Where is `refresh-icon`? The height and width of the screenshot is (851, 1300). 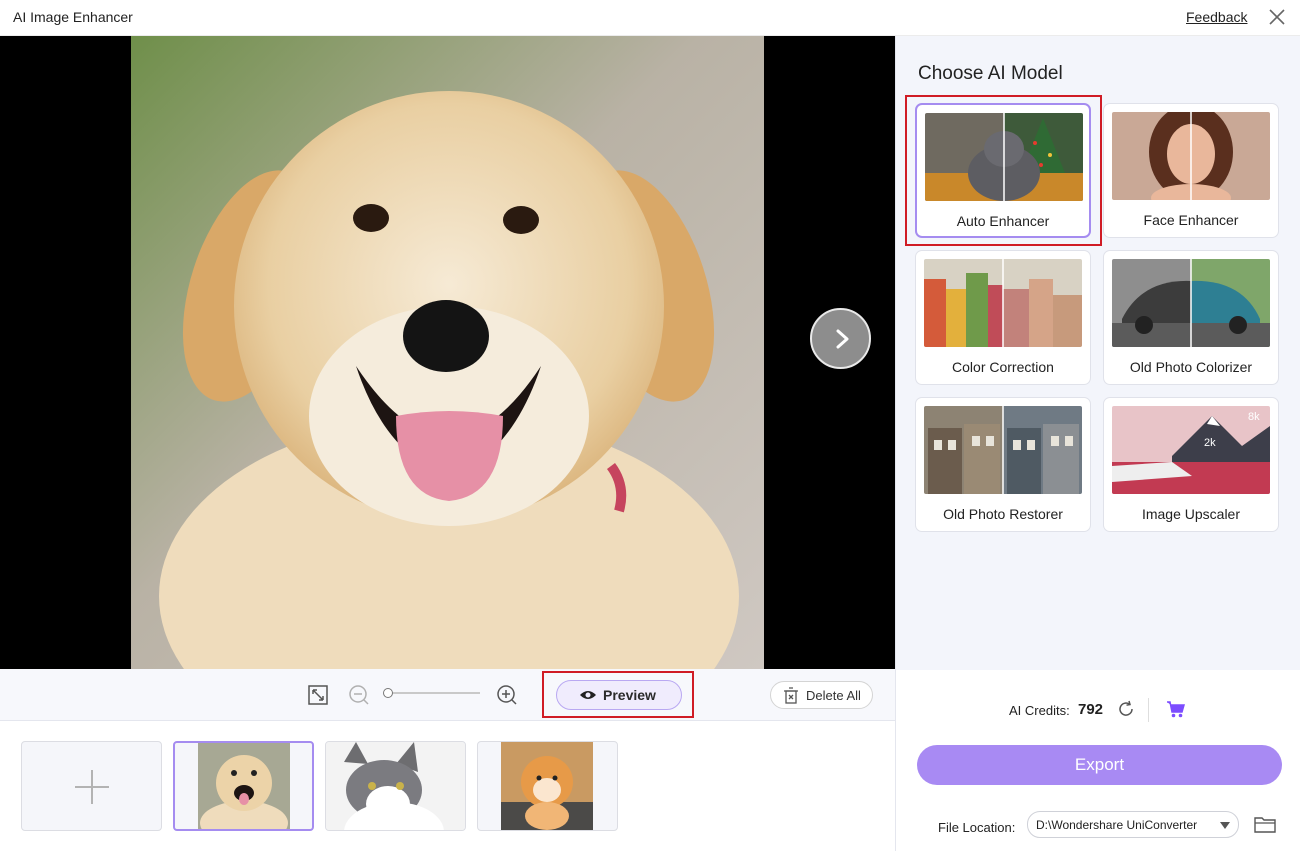
refresh-icon is located at coordinates (1126, 709).